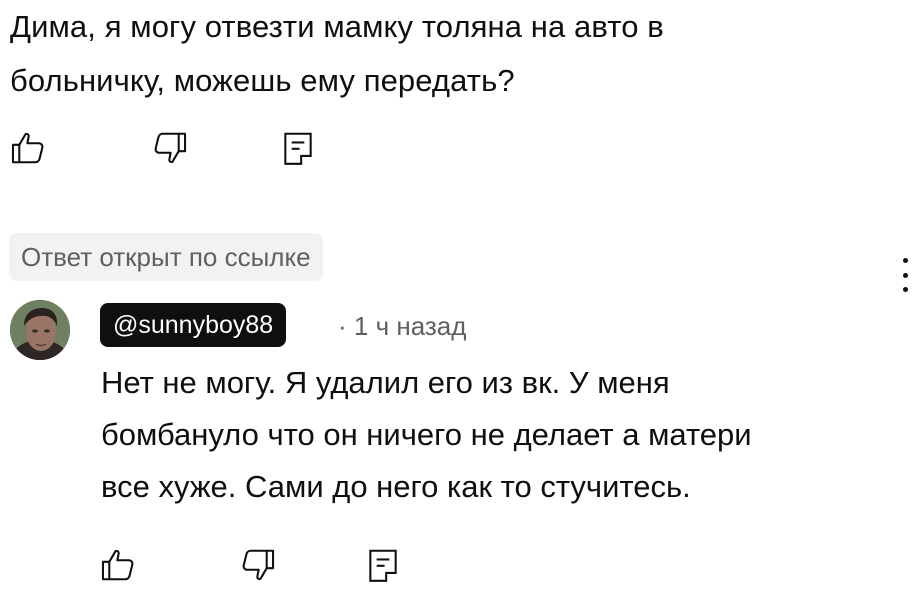 The width and height of the screenshot is (913, 597). I want to click on avatar, so click(40, 330).